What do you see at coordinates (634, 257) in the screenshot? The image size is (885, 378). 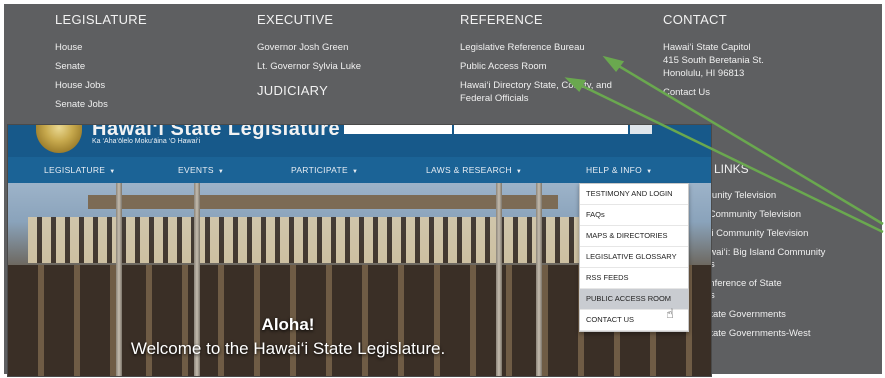 I see `menu-item-legislative-glossary: LEGISLATIVE GLOSSARY` at bounding box center [634, 257].